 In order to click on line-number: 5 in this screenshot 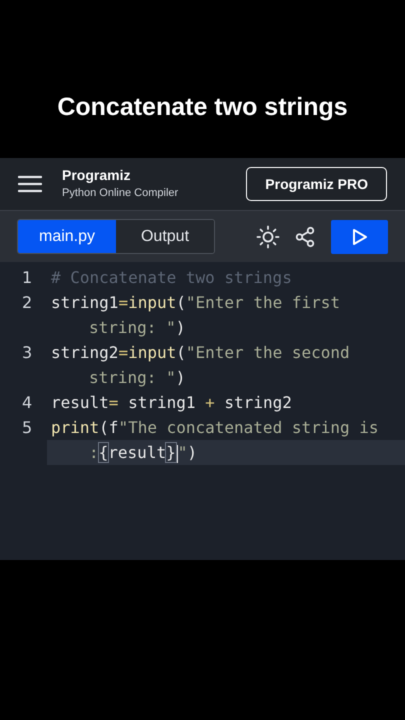, I will do `click(27, 428)`.